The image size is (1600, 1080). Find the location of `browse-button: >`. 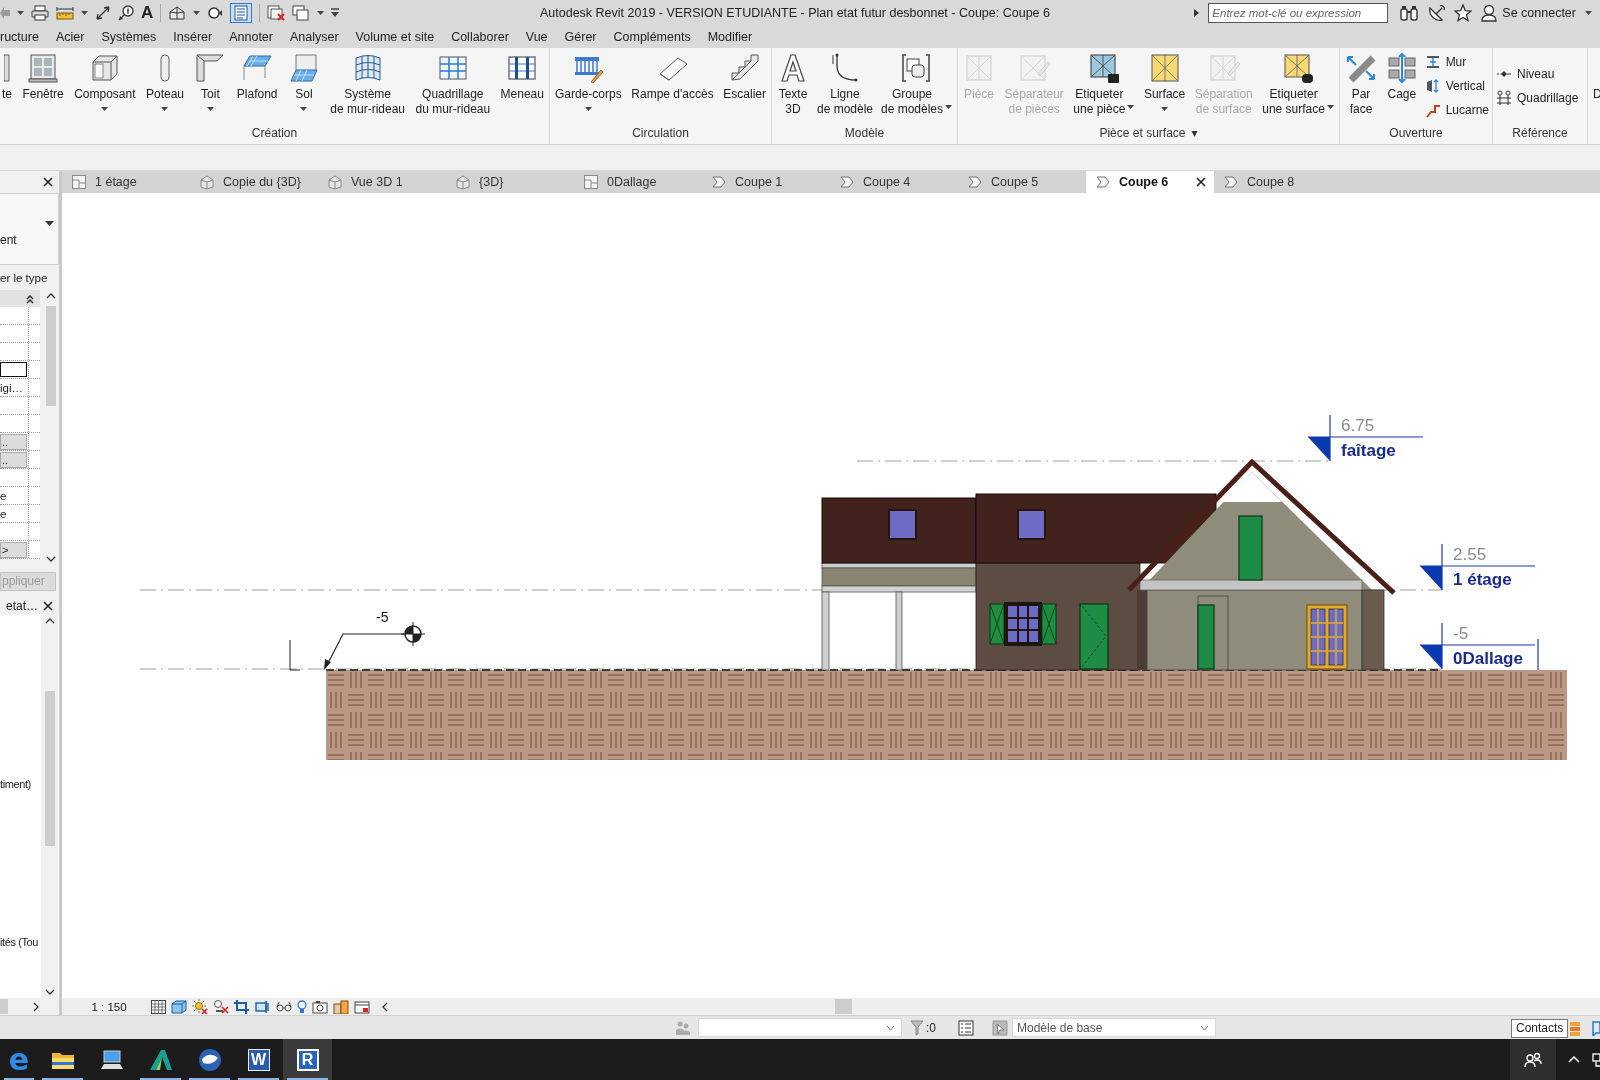

browse-button: > is located at coordinates (13, 549).